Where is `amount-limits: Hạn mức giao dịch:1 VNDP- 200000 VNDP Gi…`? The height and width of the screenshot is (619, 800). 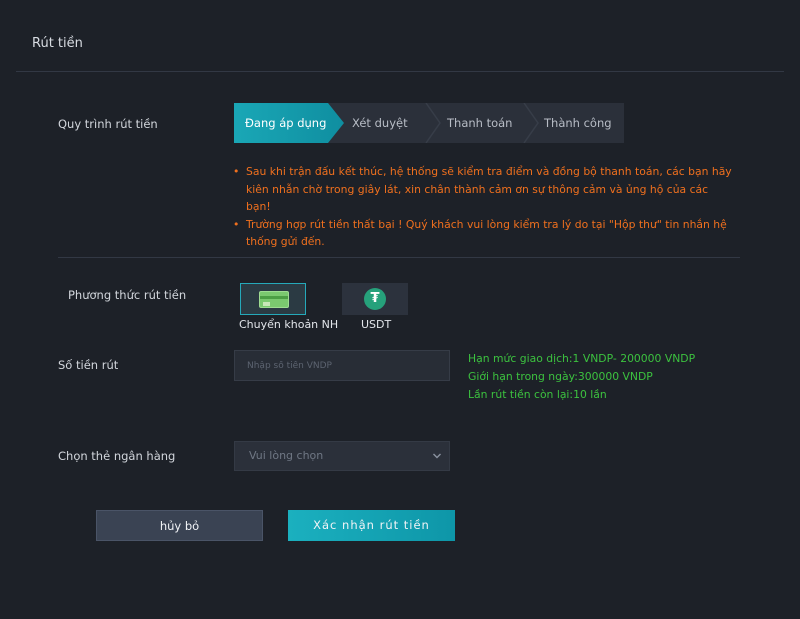
amount-limits: Hạn mức giao dịch:1 VNDP- 200000 VNDP Gi… is located at coordinates (581, 377).